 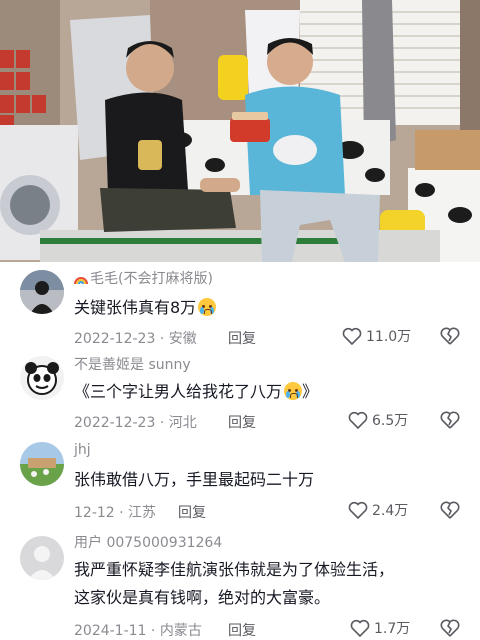 I want to click on comment-location: 内蒙古, so click(x=180, y=631).